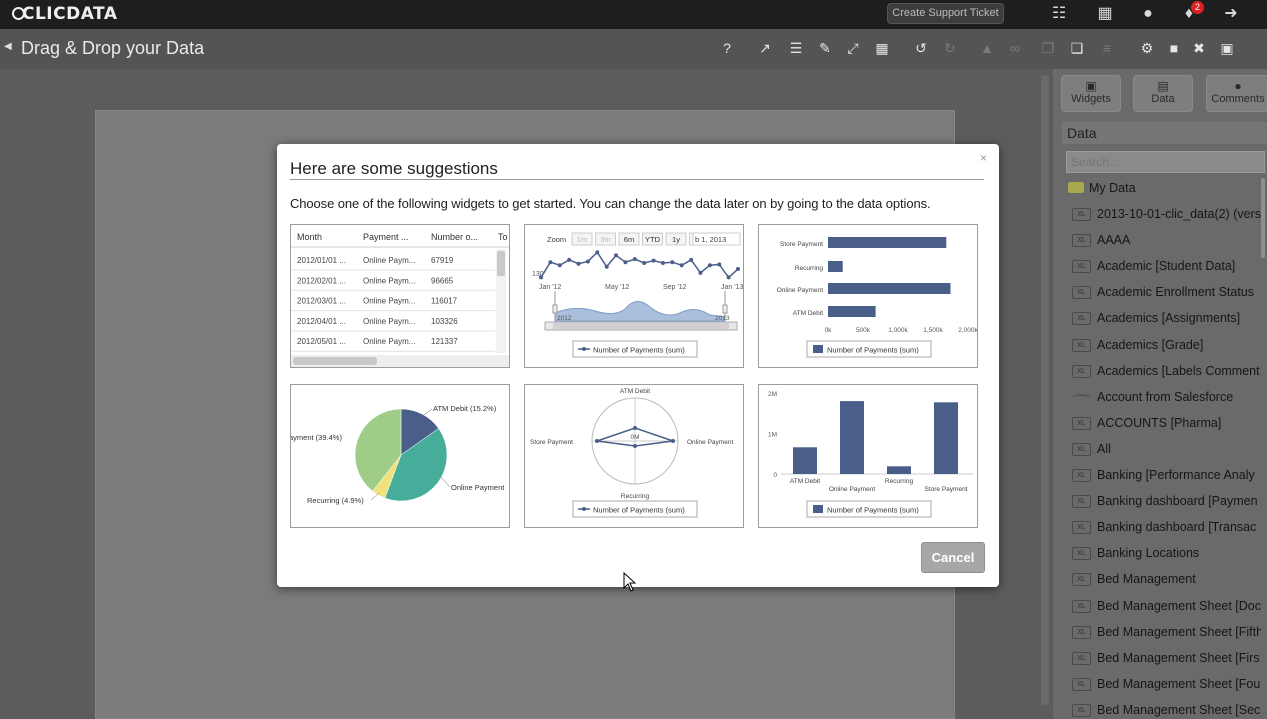 This screenshot has height=719, width=1267. I want to click on copy-icon: ❐, so click(1048, 48).